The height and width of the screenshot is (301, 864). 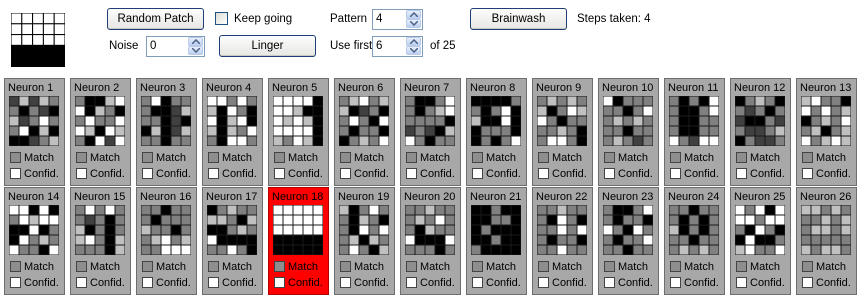 What do you see at coordinates (175, 46) in the screenshot?
I see `noise-spinner: 0` at bounding box center [175, 46].